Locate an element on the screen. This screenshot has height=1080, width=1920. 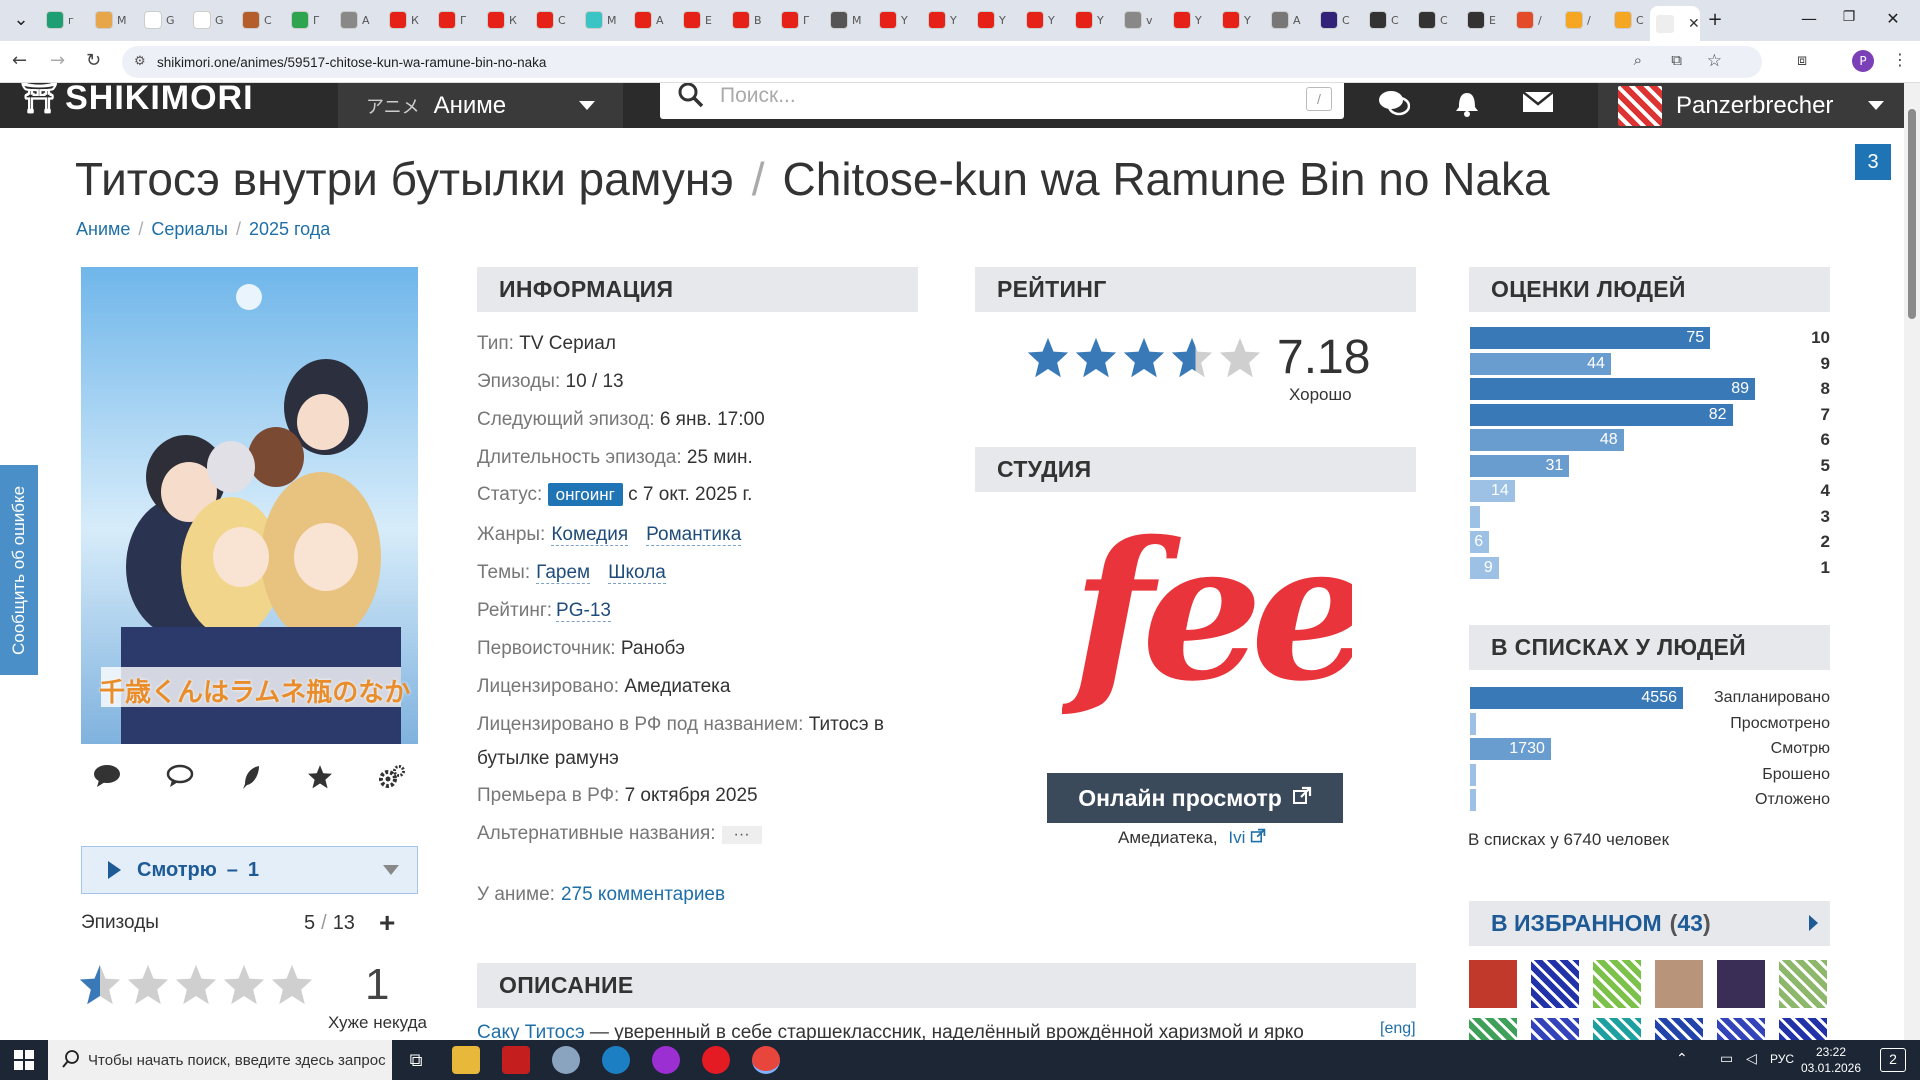
taskbar-clock: 23:22 03.01.2026 is located at coordinates (1831, 1060).